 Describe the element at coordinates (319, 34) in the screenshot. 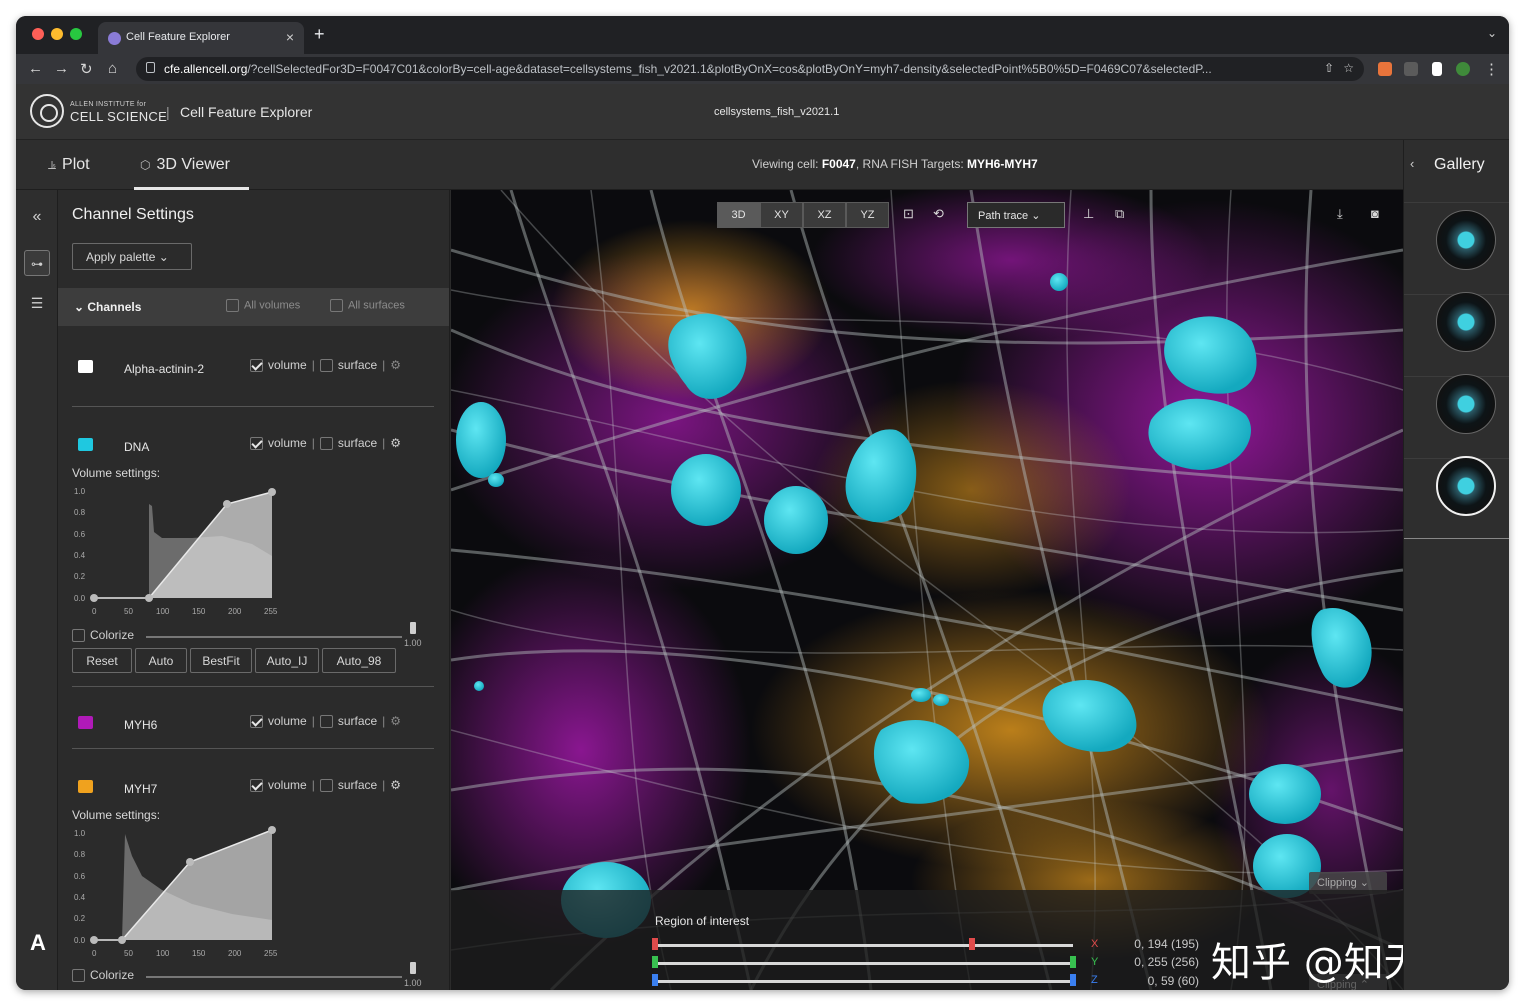

I see `new-tab-button: +` at that location.